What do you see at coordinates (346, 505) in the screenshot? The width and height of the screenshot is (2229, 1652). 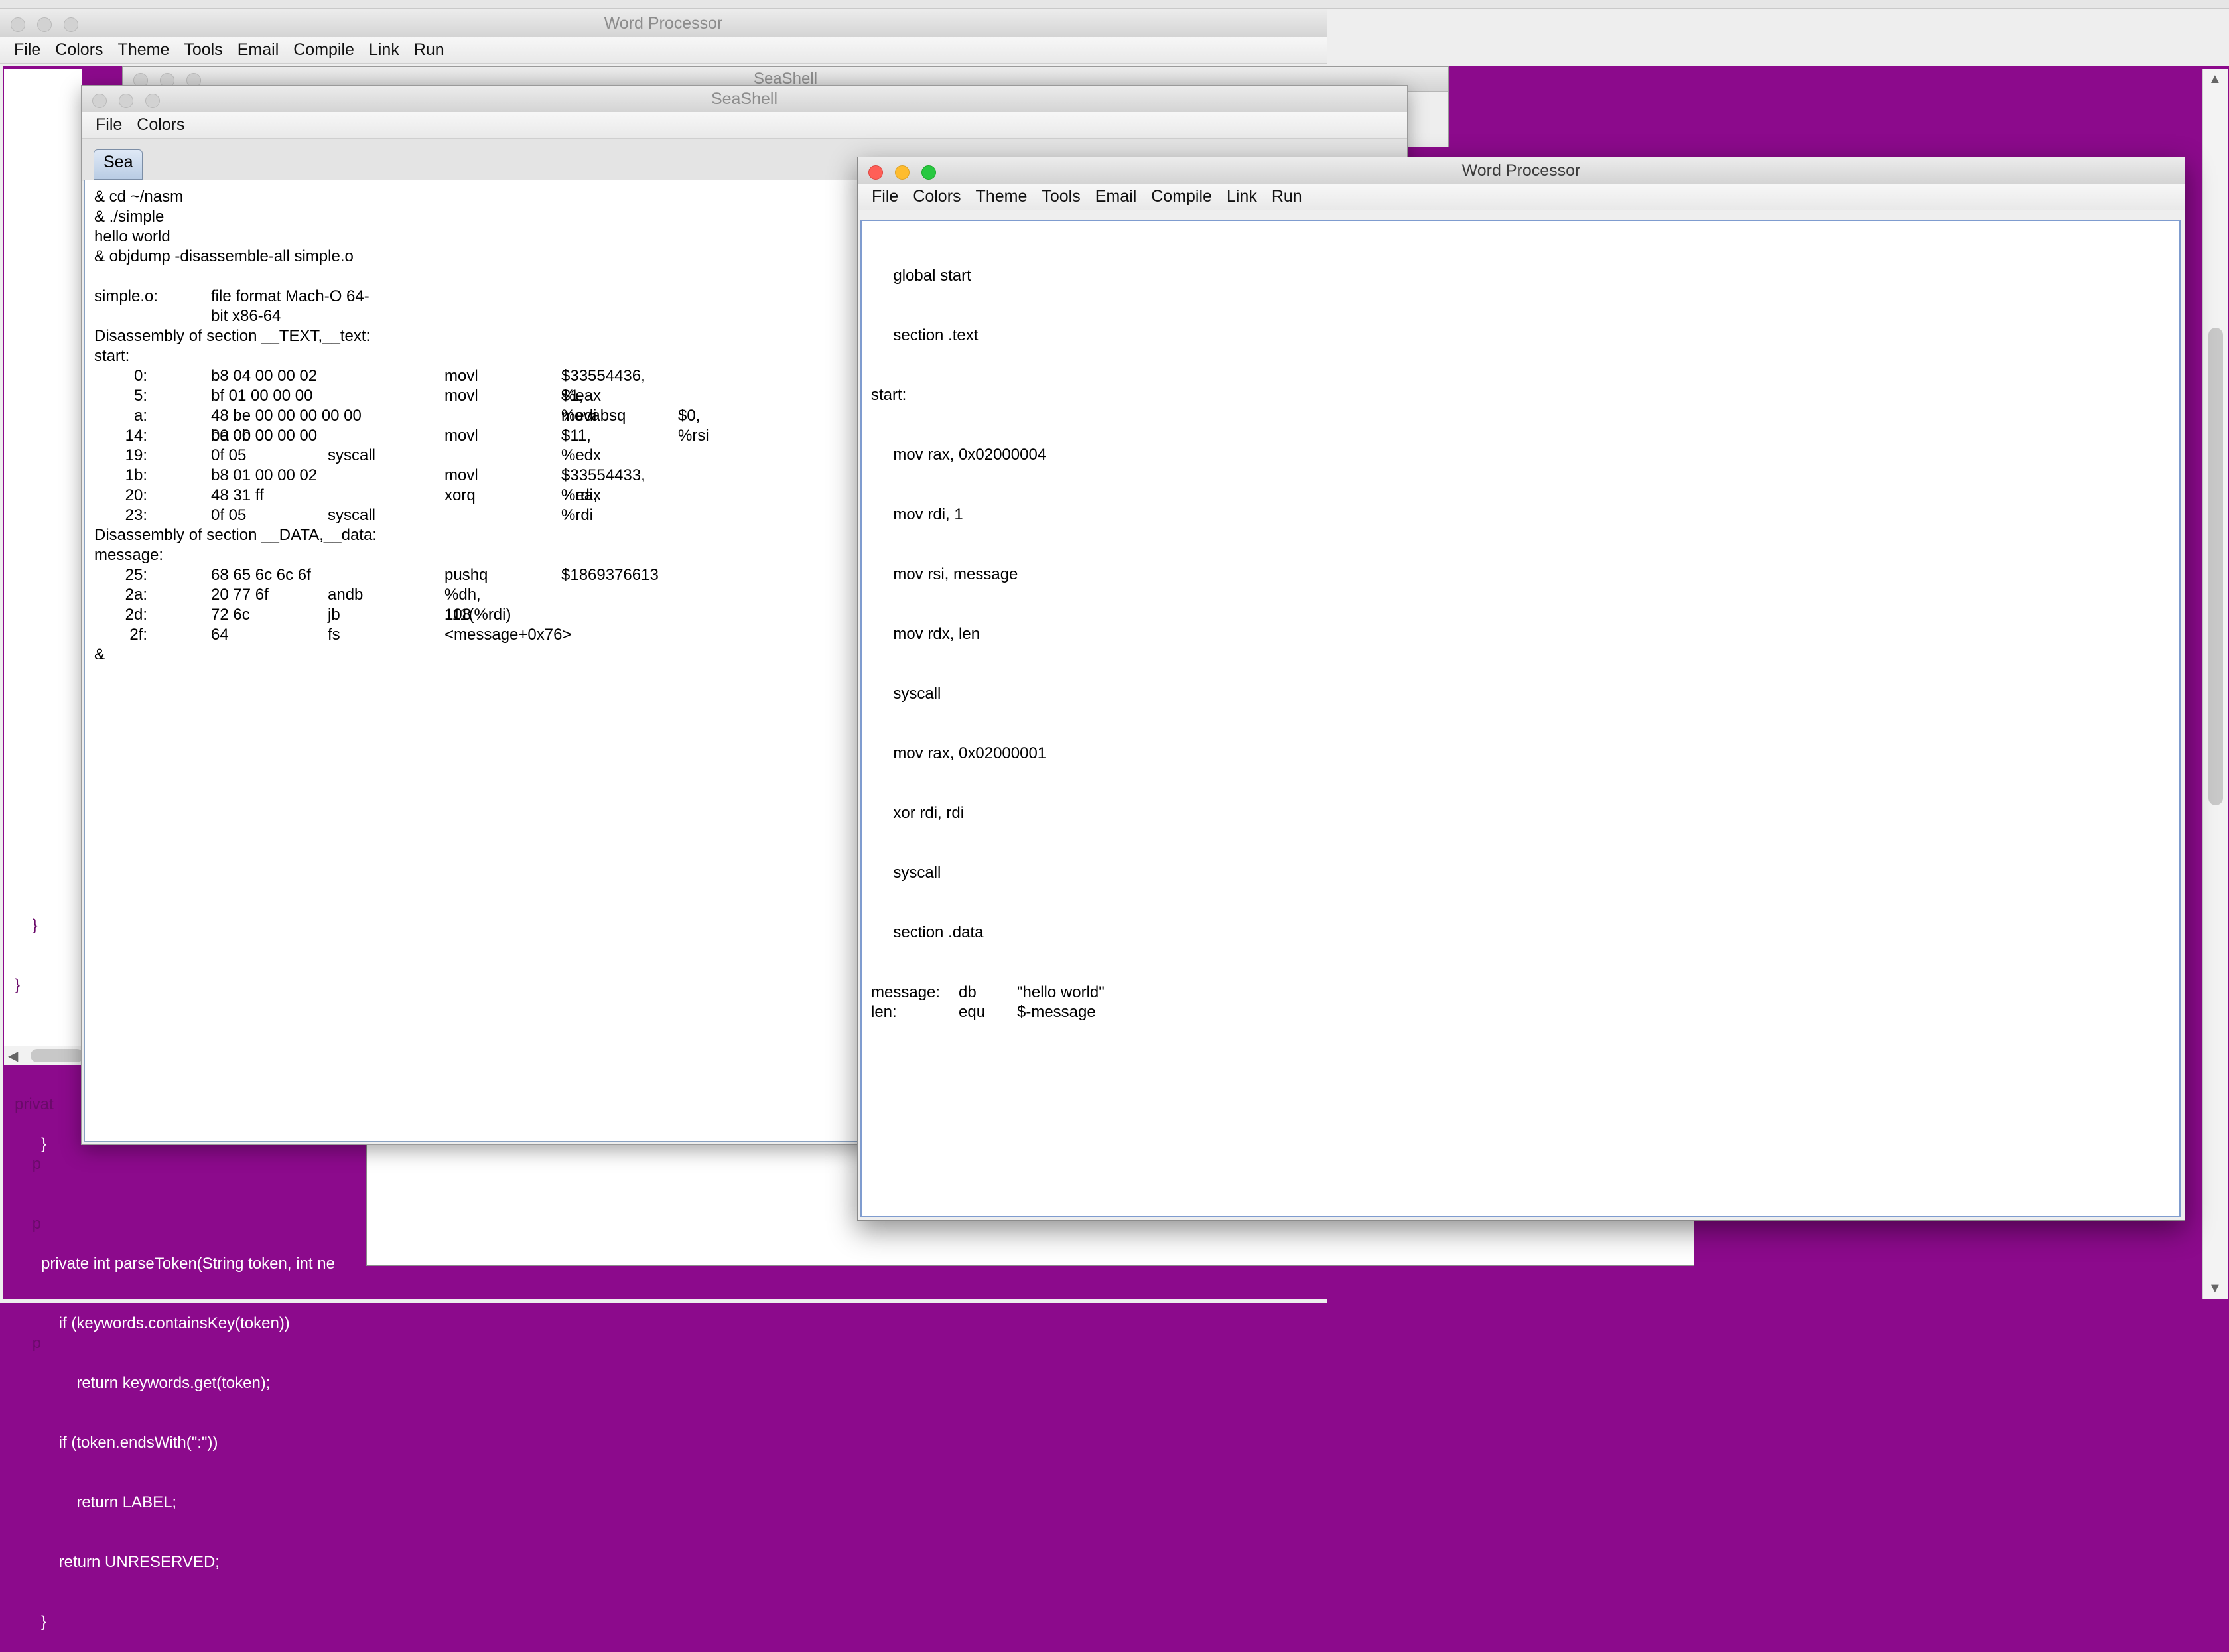 I see `disasm-row: 20: 48 31 ff xorq %rdi, %rdi` at bounding box center [346, 505].